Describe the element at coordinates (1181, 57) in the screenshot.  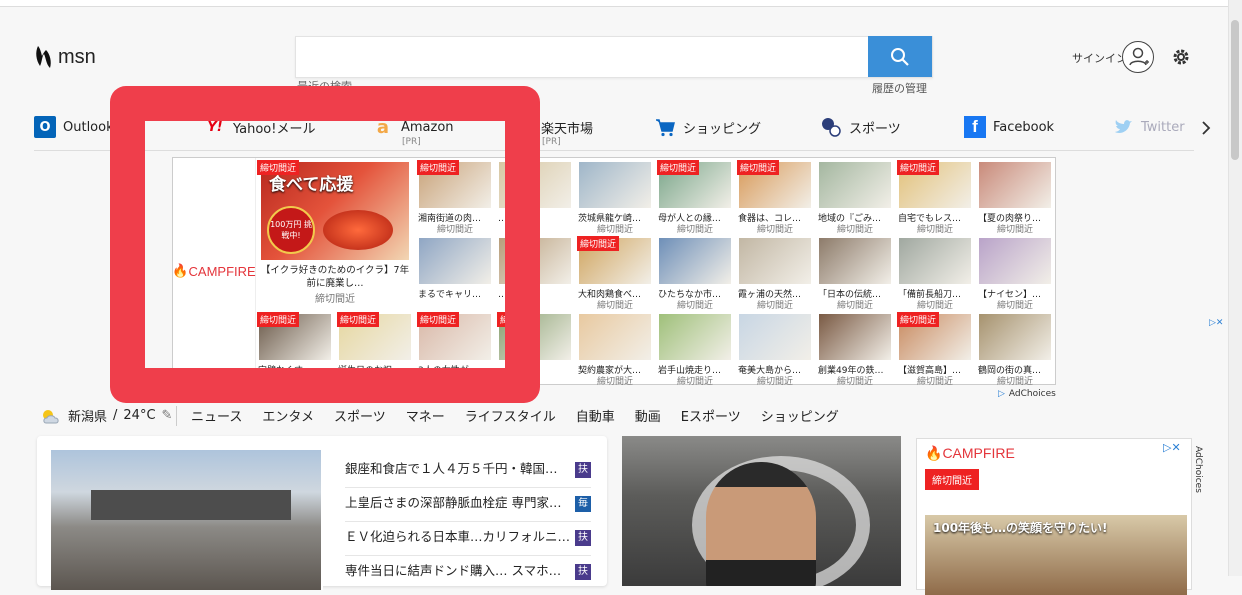
I see `gear-icon` at that location.